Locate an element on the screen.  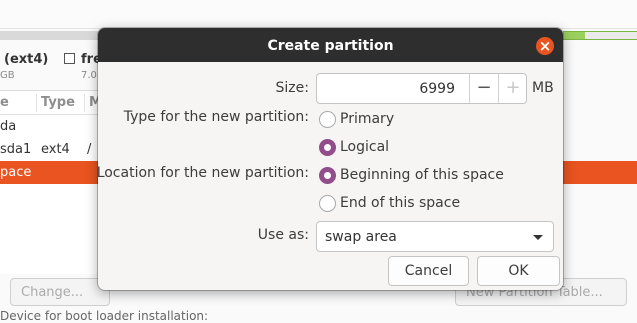
dialog-title: Create partition is located at coordinates (330, 46).